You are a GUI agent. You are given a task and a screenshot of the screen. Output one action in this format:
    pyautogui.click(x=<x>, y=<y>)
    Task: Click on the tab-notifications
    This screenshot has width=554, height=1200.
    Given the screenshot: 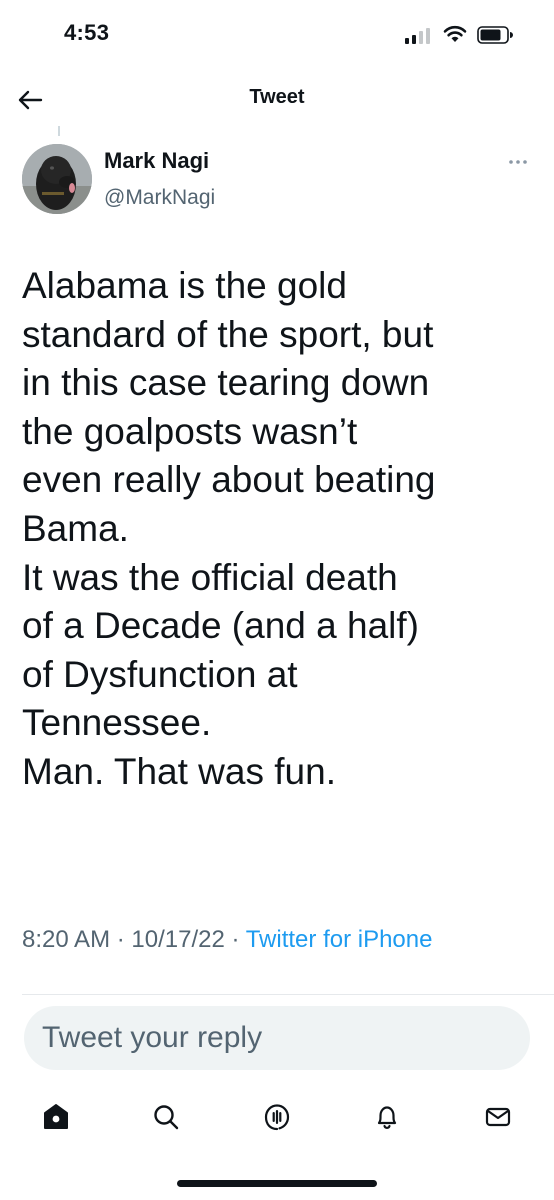 What is the action you would take?
    pyautogui.click(x=387, y=1117)
    